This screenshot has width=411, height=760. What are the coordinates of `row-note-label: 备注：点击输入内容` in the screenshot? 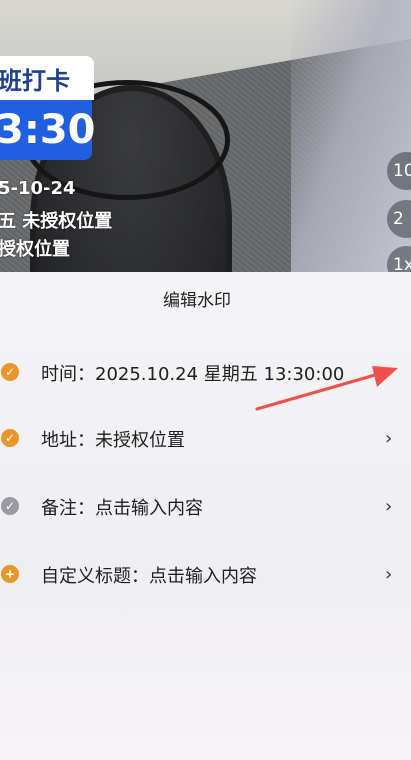 It's located at (122, 508).